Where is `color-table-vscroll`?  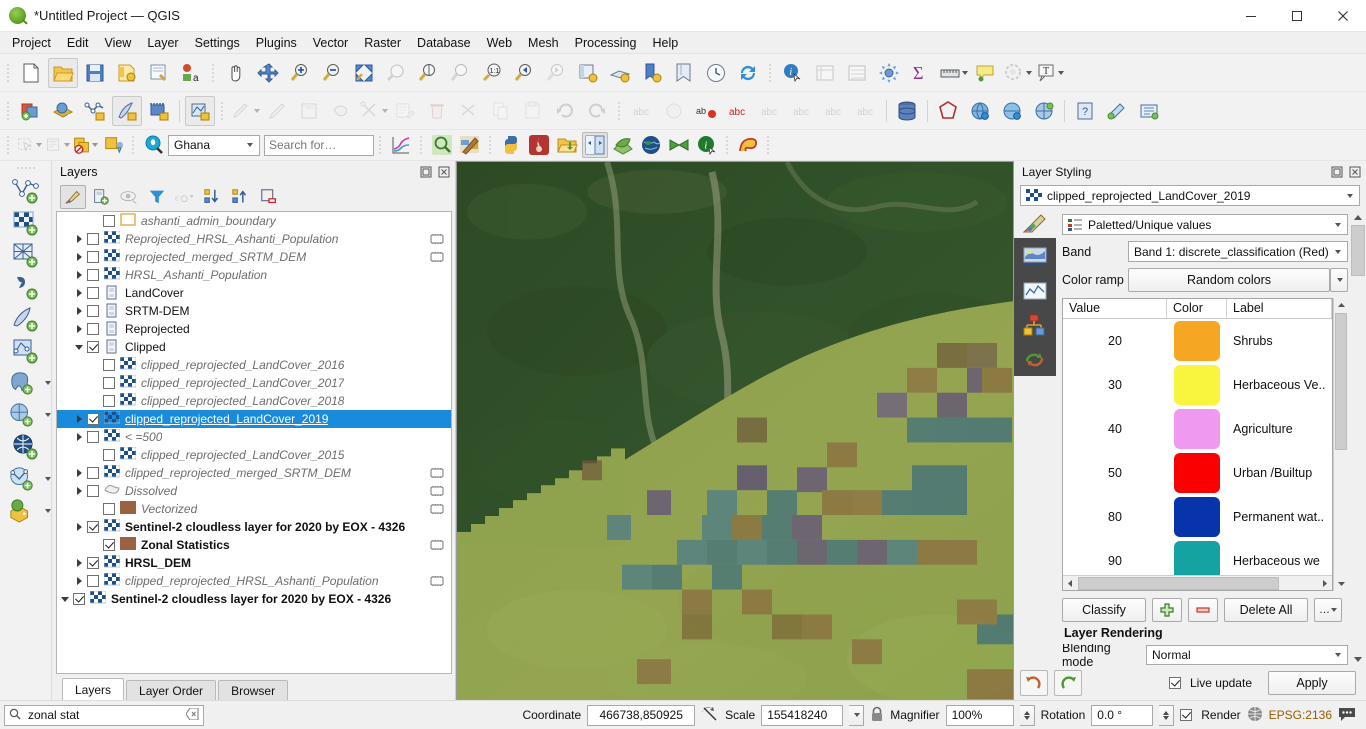 color-table-vscroll is located at coordinates (1340, 444).